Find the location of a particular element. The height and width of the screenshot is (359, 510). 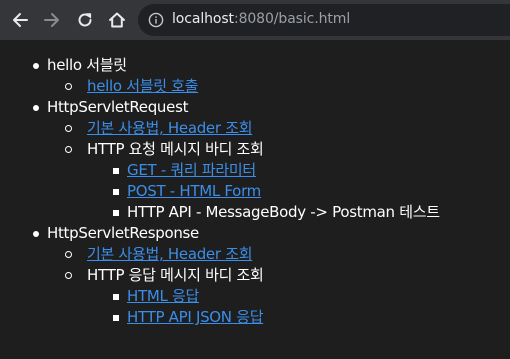

section-hello-servlet: hello 서블릿 is located at coordinates (87, 65).